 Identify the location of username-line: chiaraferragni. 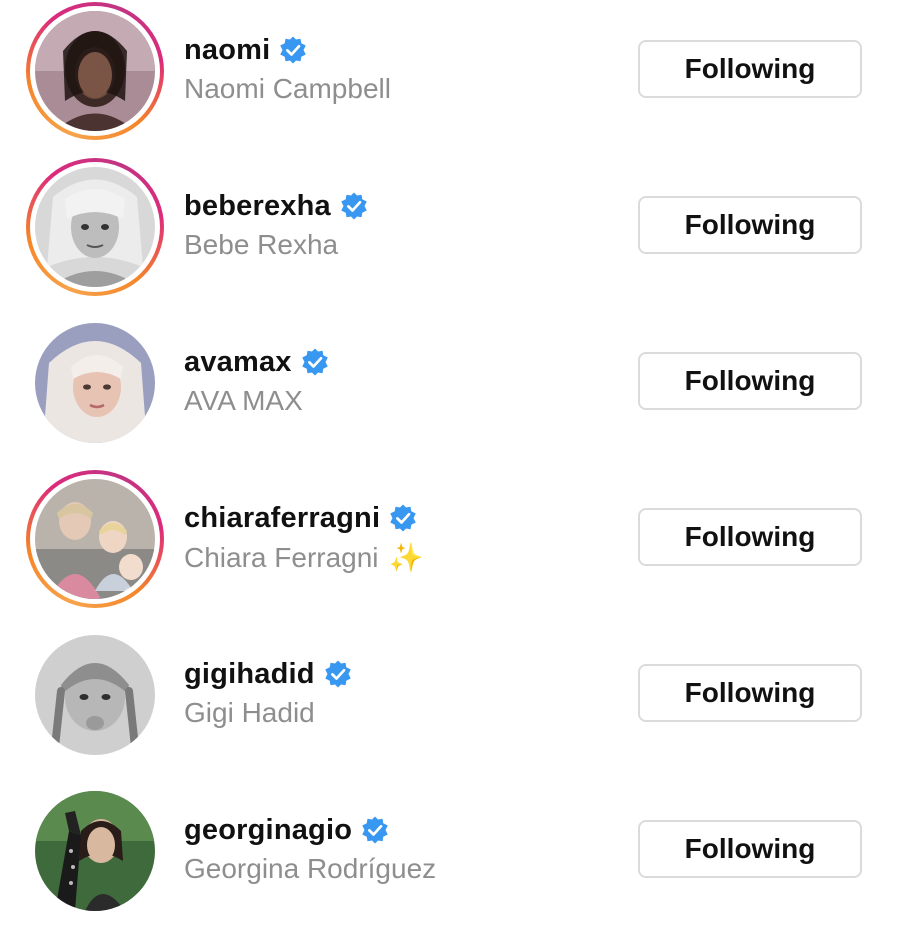
(301, 518).